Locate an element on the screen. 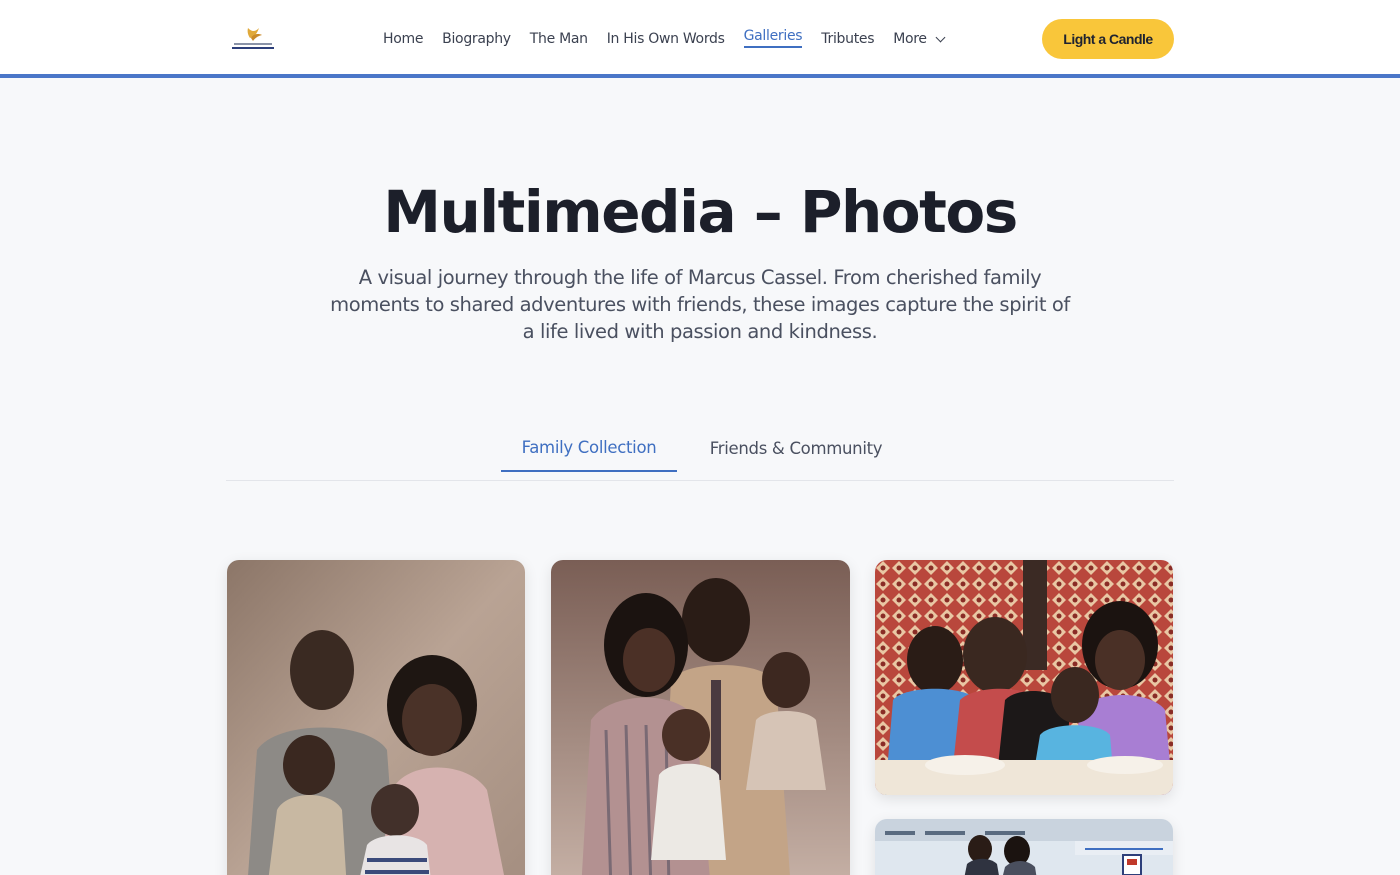 Image resolution: width=1400 pixels, height=875 pixels. nav-home: Home is located at coordinates (403, 39).